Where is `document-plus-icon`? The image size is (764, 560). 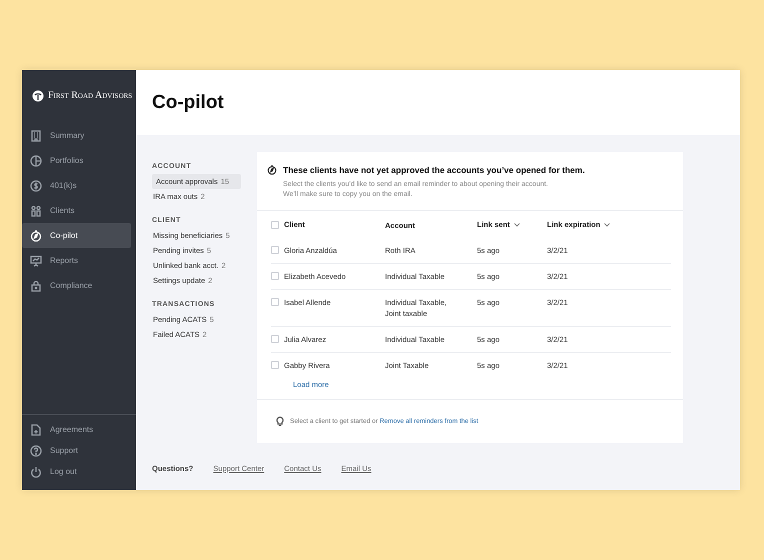 document-plus-icon is located at coordinates (36, 430).